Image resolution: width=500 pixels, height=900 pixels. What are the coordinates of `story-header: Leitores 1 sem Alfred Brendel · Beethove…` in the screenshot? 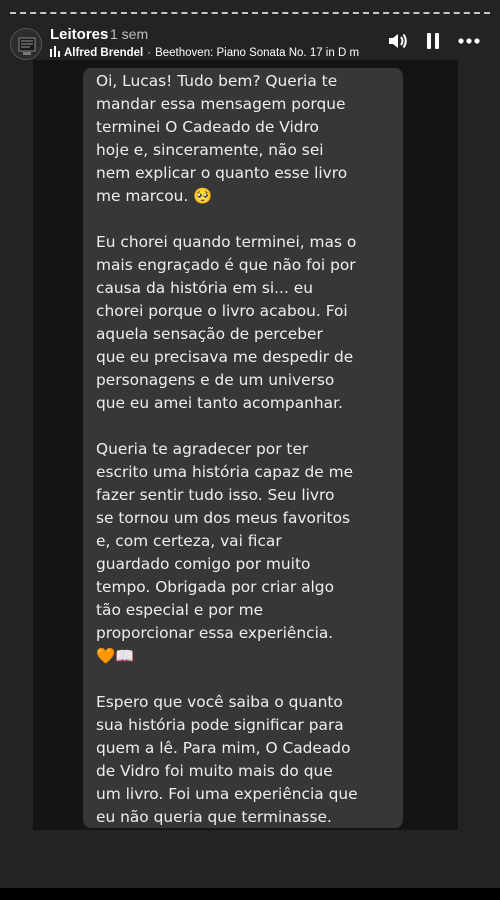 It's located at (250, 42).